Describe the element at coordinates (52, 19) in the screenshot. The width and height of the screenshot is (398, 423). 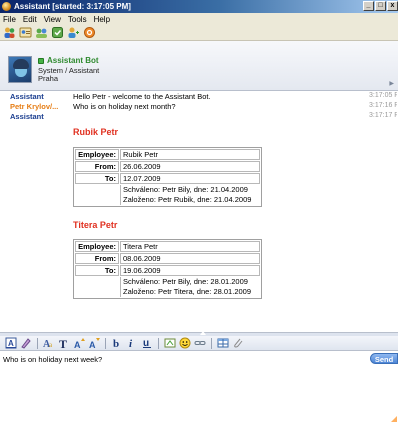
I see `menu-view: View` at that location.